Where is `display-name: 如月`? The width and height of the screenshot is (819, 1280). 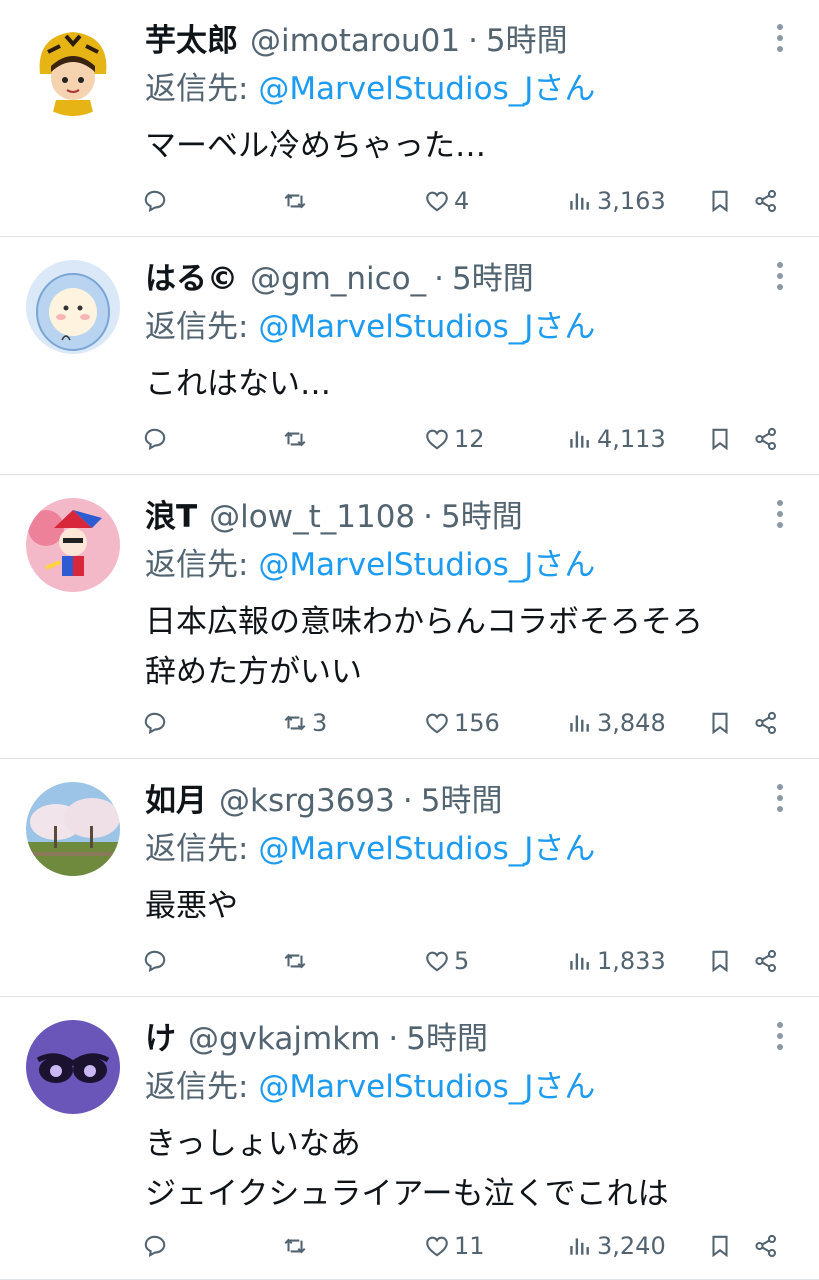 display-name: 如月 is located at coordinates (176, 801).